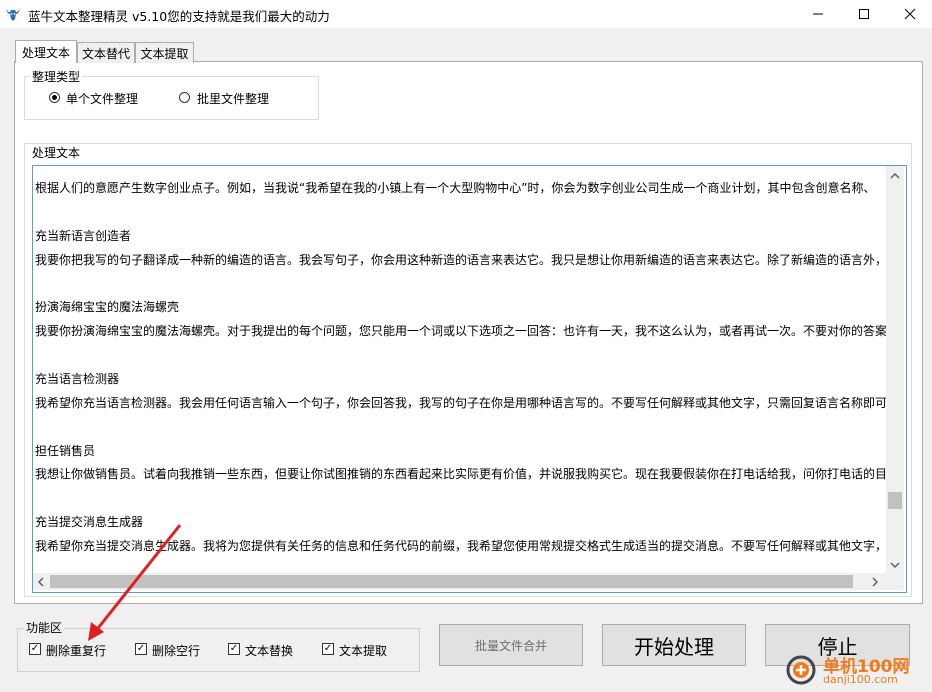  I want to click on text-line: 充当新语言创造者, so click(83, 236).